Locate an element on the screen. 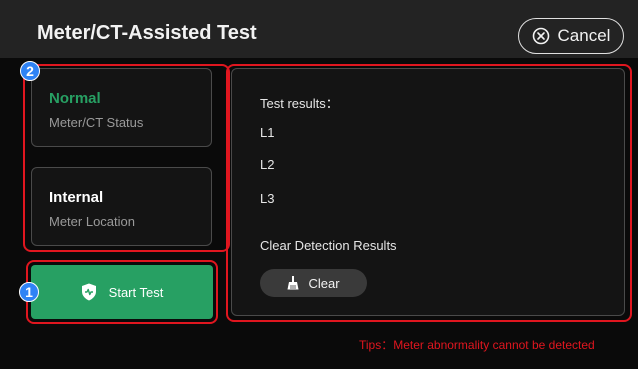 Image resolution: width=638 pixels, height=369 pixels. test-results-heading: Test results： is located at coordinates (299, 103).